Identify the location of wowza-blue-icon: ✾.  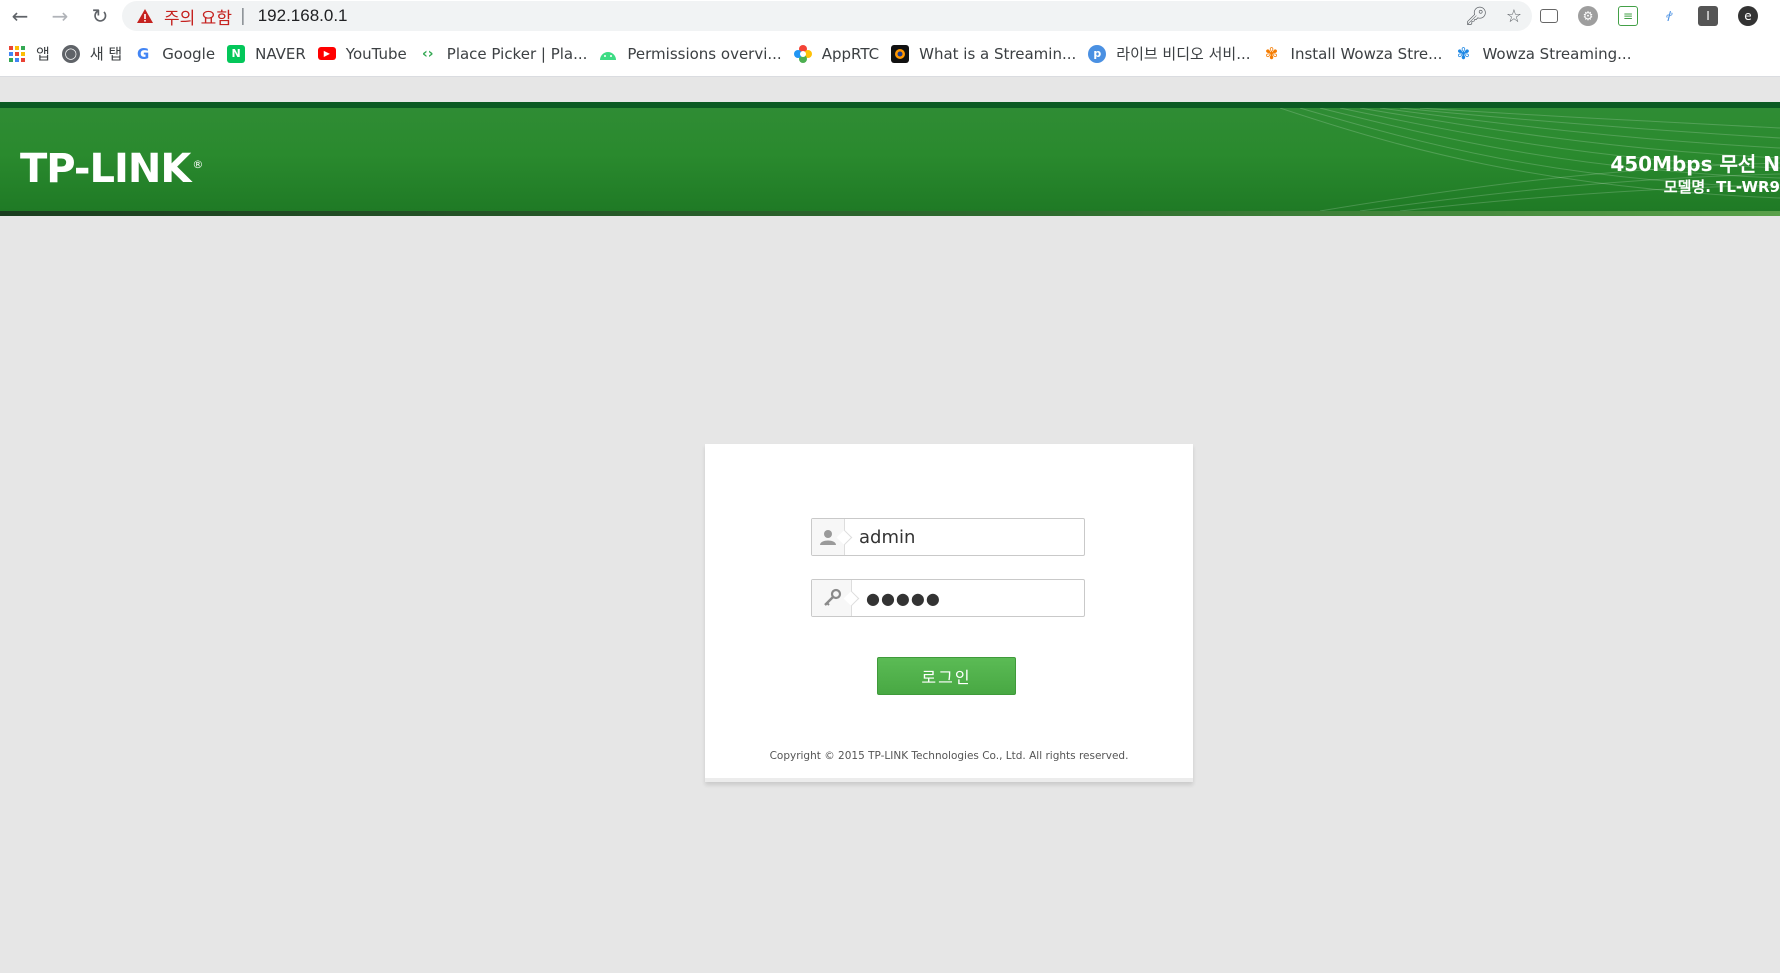
(1463, 53).